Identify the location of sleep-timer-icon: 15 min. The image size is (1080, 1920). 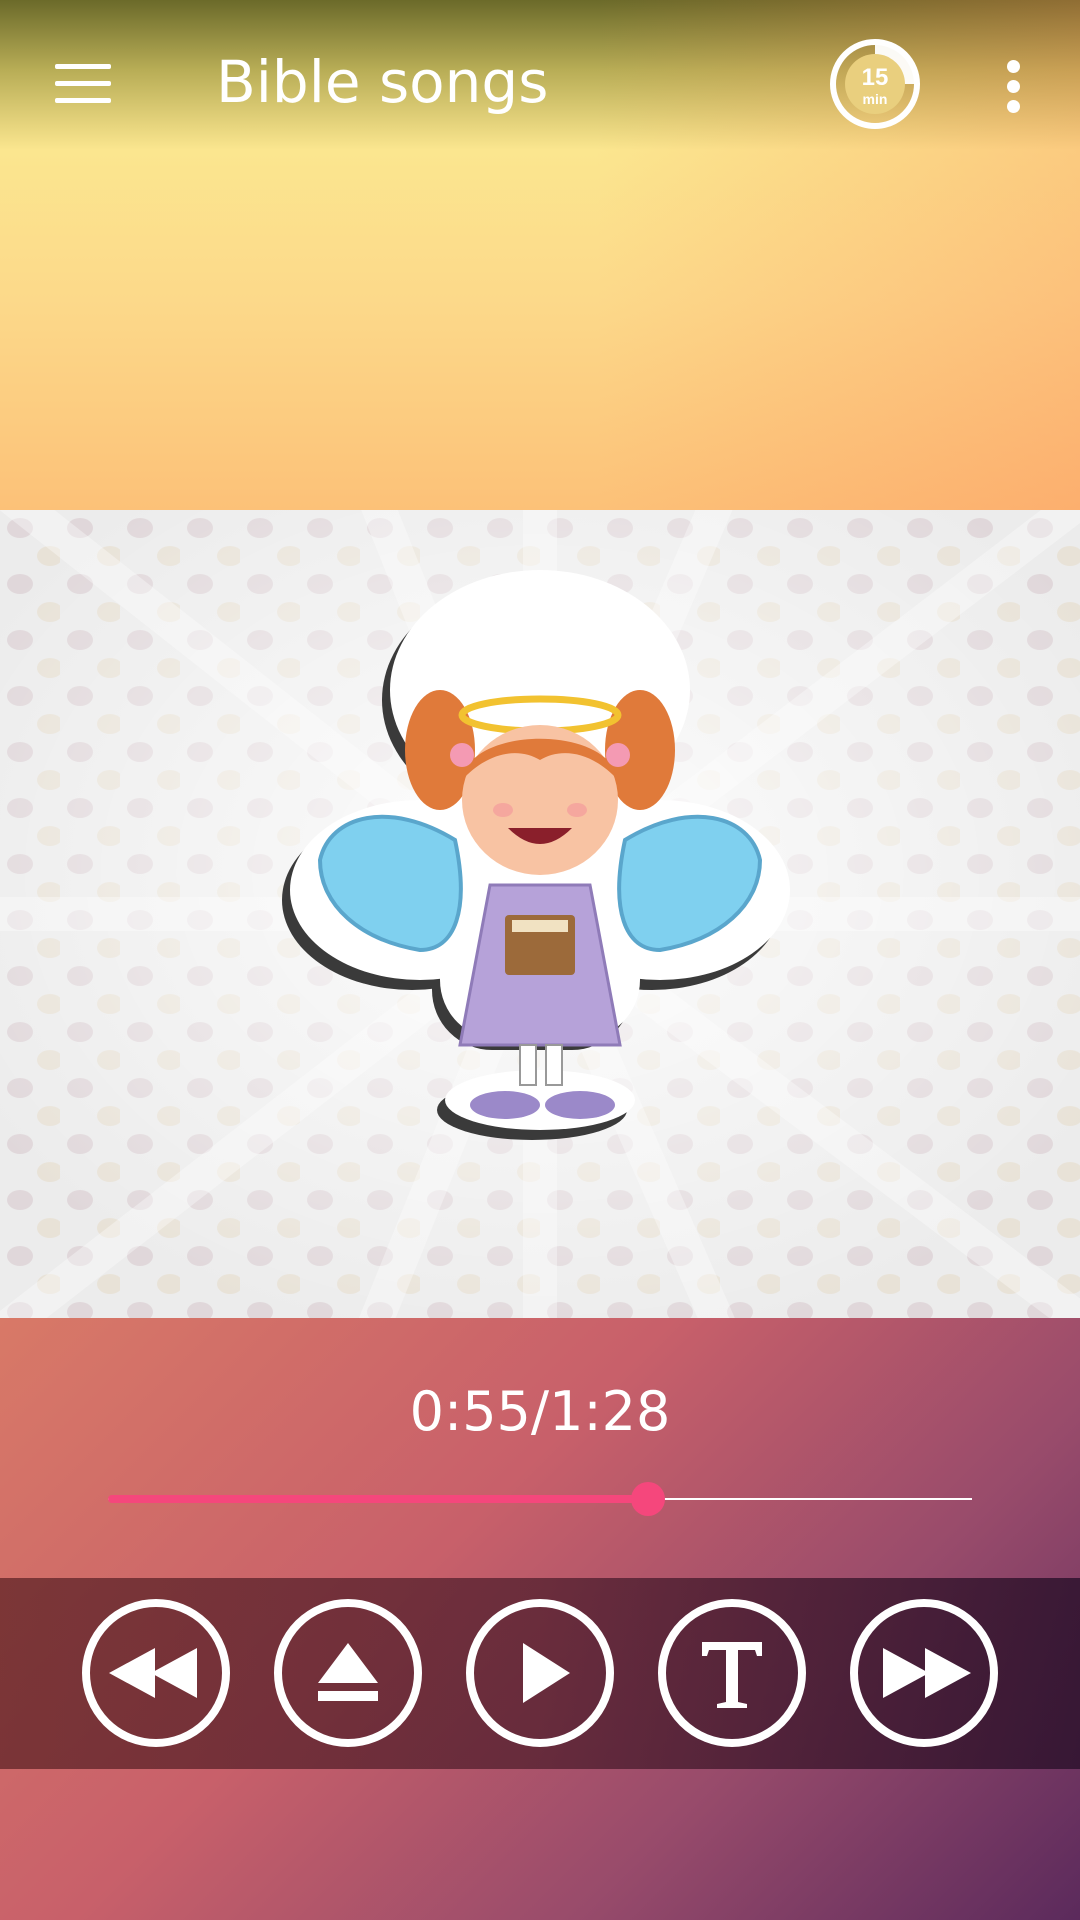
(875, 84).